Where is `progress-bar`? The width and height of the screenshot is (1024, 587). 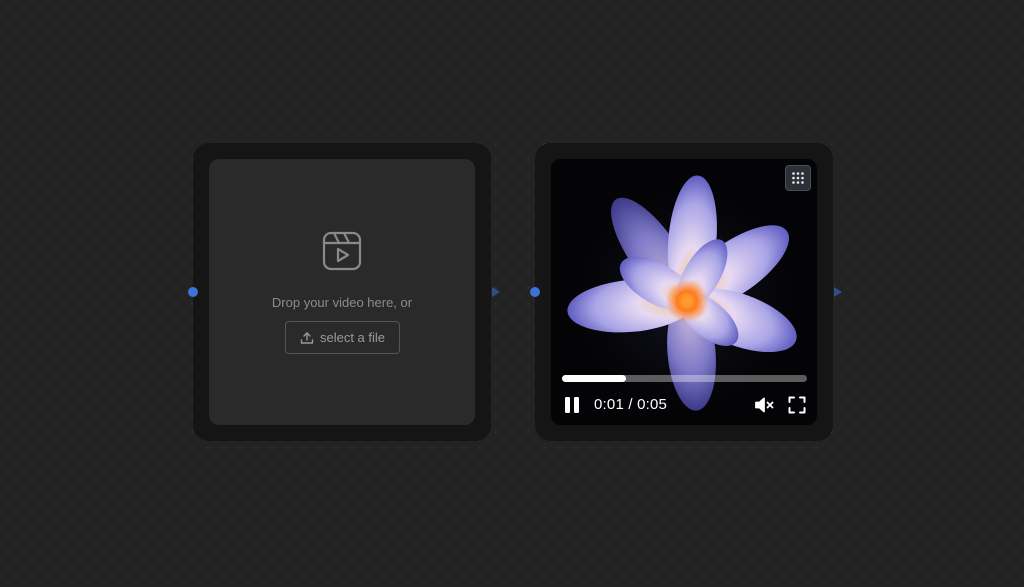
progress-bar is located at coordinates (684, 378).